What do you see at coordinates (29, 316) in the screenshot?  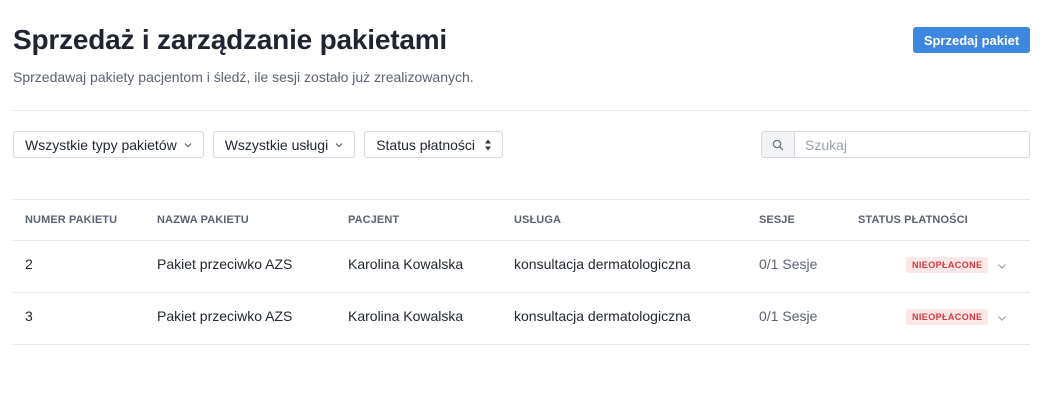 I see `cell-package-number: 3` at bounding box center [29, 316].